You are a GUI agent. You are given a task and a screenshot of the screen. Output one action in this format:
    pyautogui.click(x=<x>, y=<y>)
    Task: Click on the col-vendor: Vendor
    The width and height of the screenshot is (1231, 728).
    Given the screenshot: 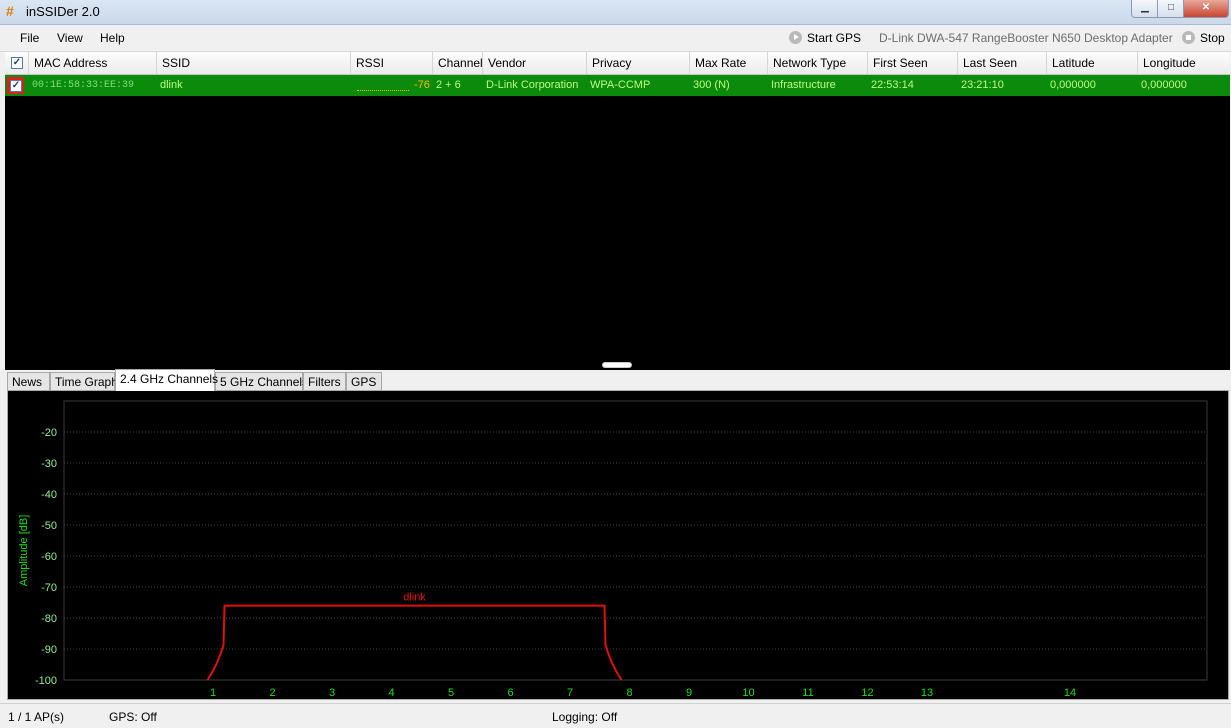 What is the action you would take?
    pyautogui.click(x=535, y=63)
    